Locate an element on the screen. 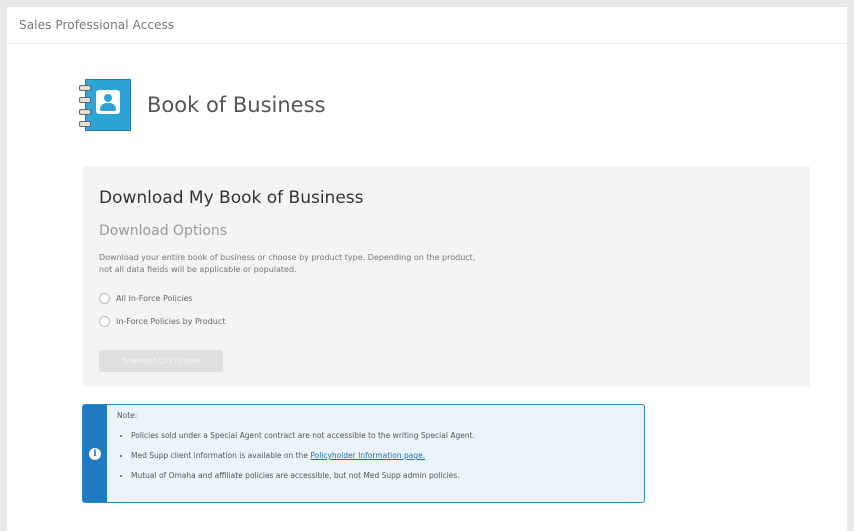 The width and height of the screenshot is (854, 531). note-label: Note: is located at coordinates (127, 415).